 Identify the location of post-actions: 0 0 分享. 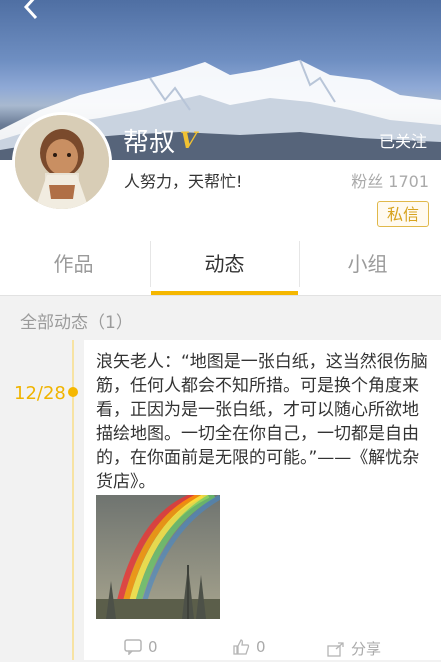
(262, 650).